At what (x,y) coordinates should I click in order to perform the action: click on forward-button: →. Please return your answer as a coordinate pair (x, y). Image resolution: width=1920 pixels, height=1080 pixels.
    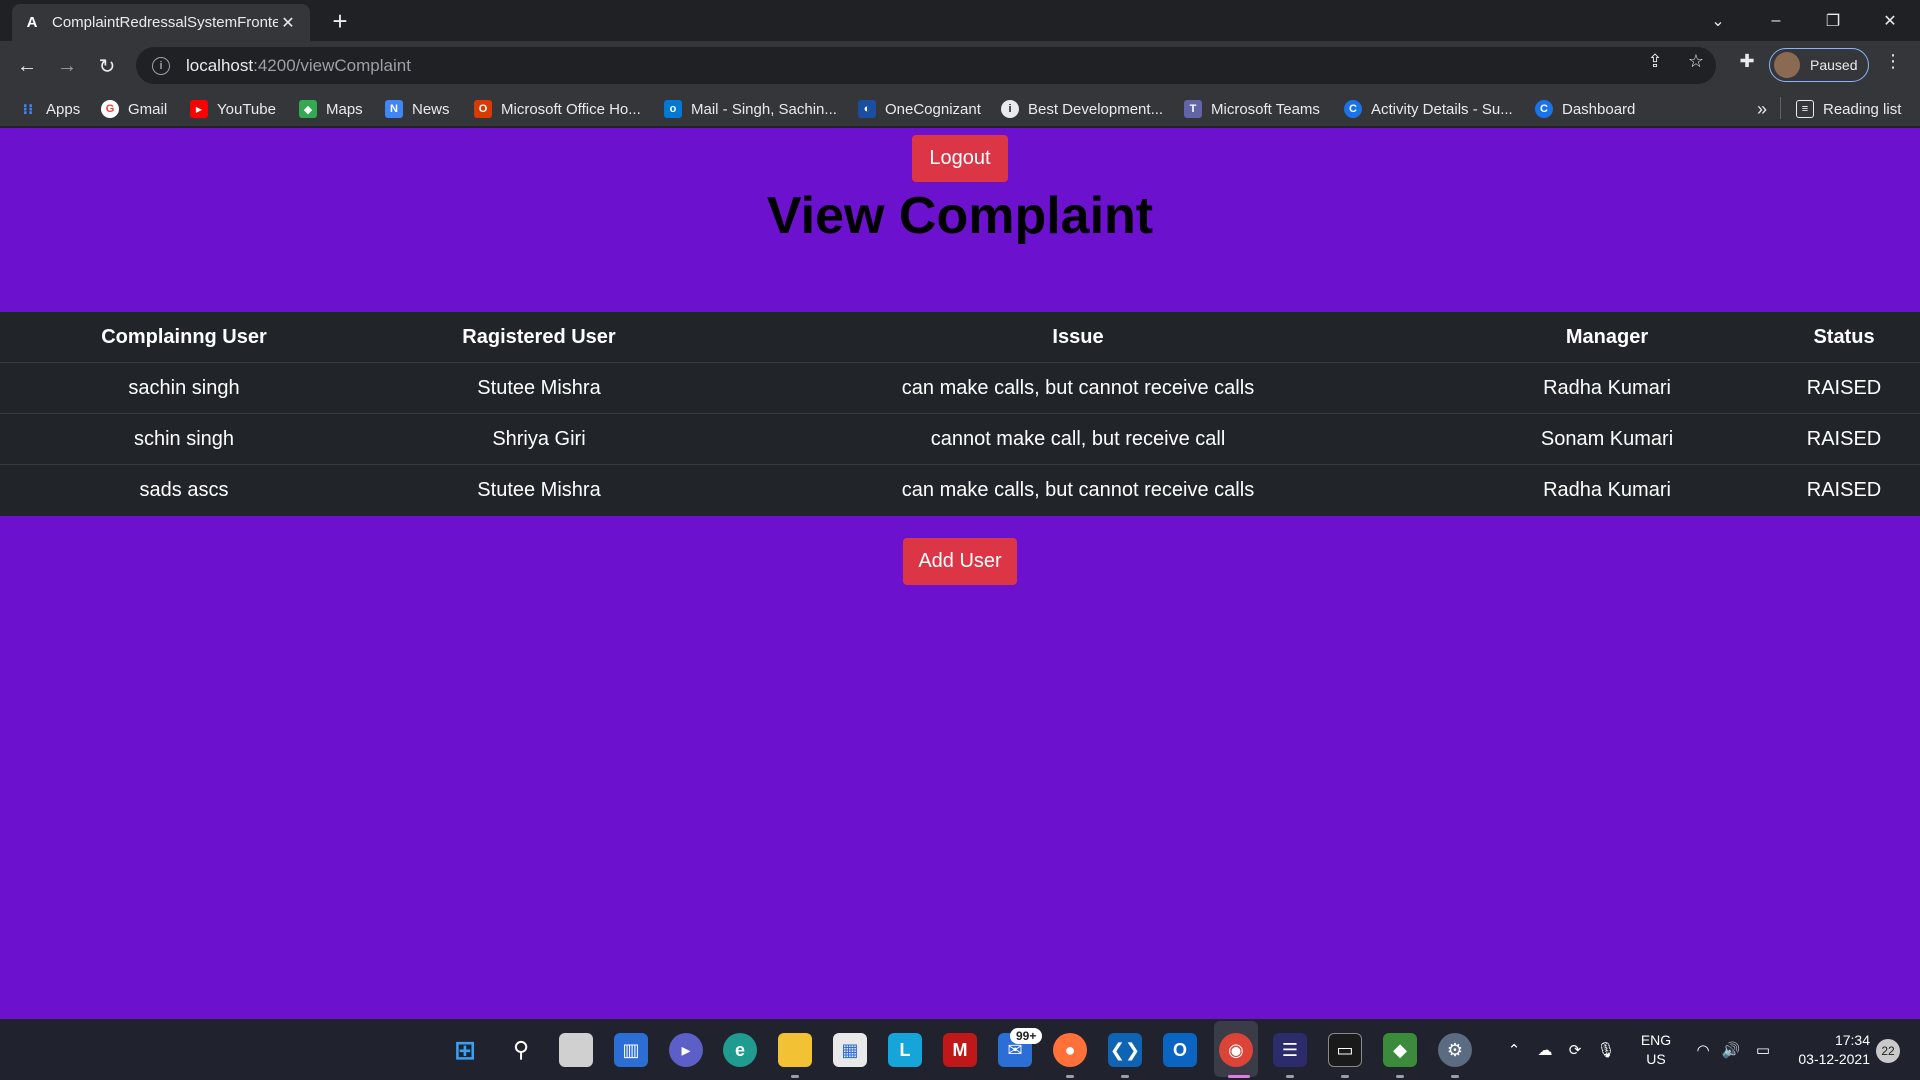
    Looking at the image, I should click on (67, 66).